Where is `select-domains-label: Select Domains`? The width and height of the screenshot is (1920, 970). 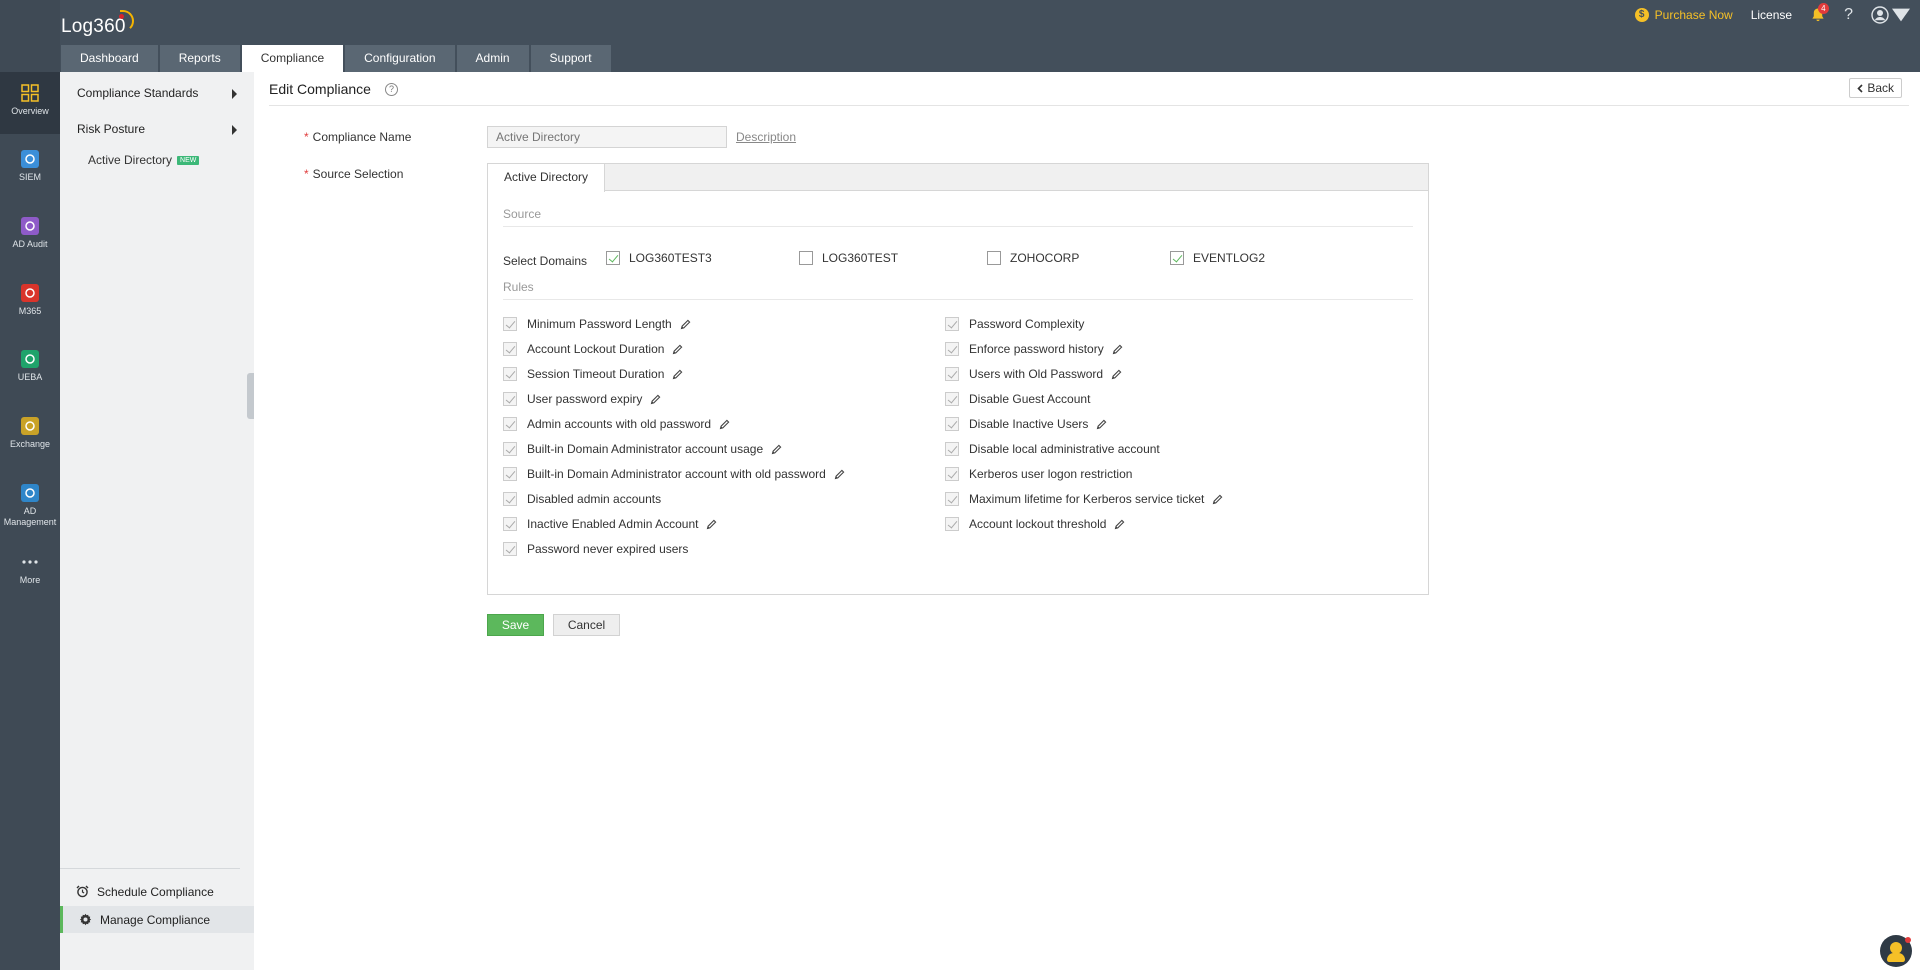 select-domains-label: Select Domains is located at coordinates (545, 261).